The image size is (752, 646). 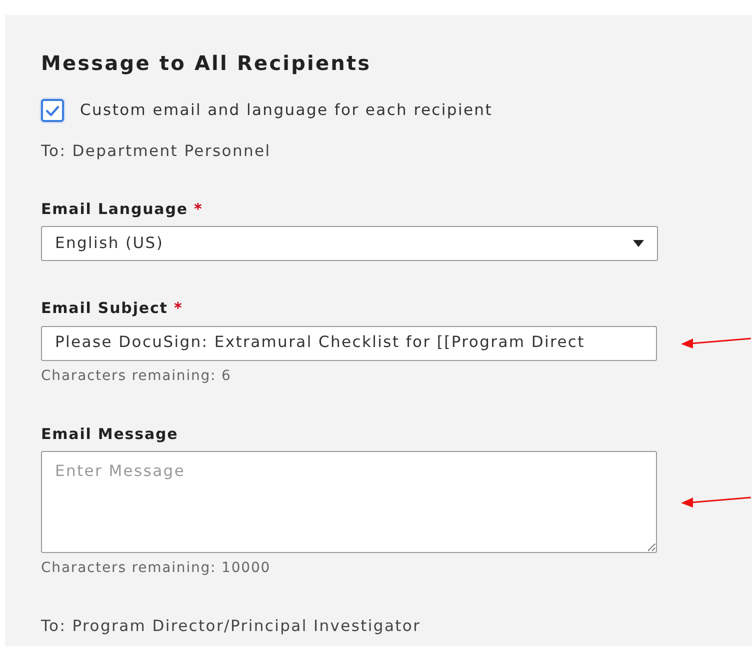 What do you see at coordinates (206, 63) in the screenshot?
I see `section-title: Message to All Recipients` at bounding box center [206, 63].